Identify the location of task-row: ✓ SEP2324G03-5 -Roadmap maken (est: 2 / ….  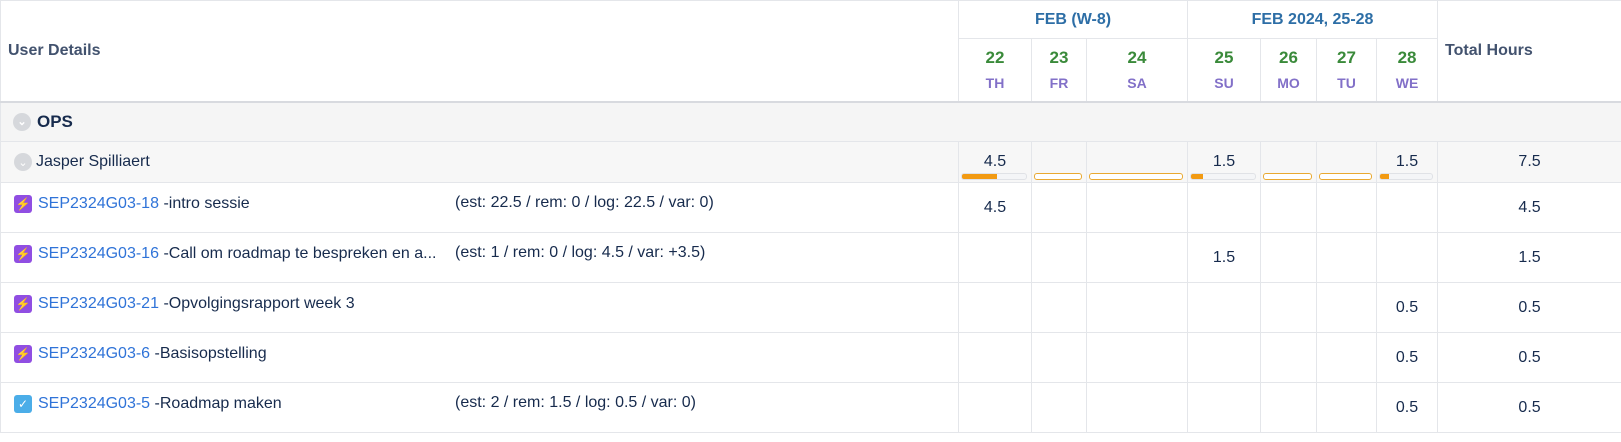
(810, 407).